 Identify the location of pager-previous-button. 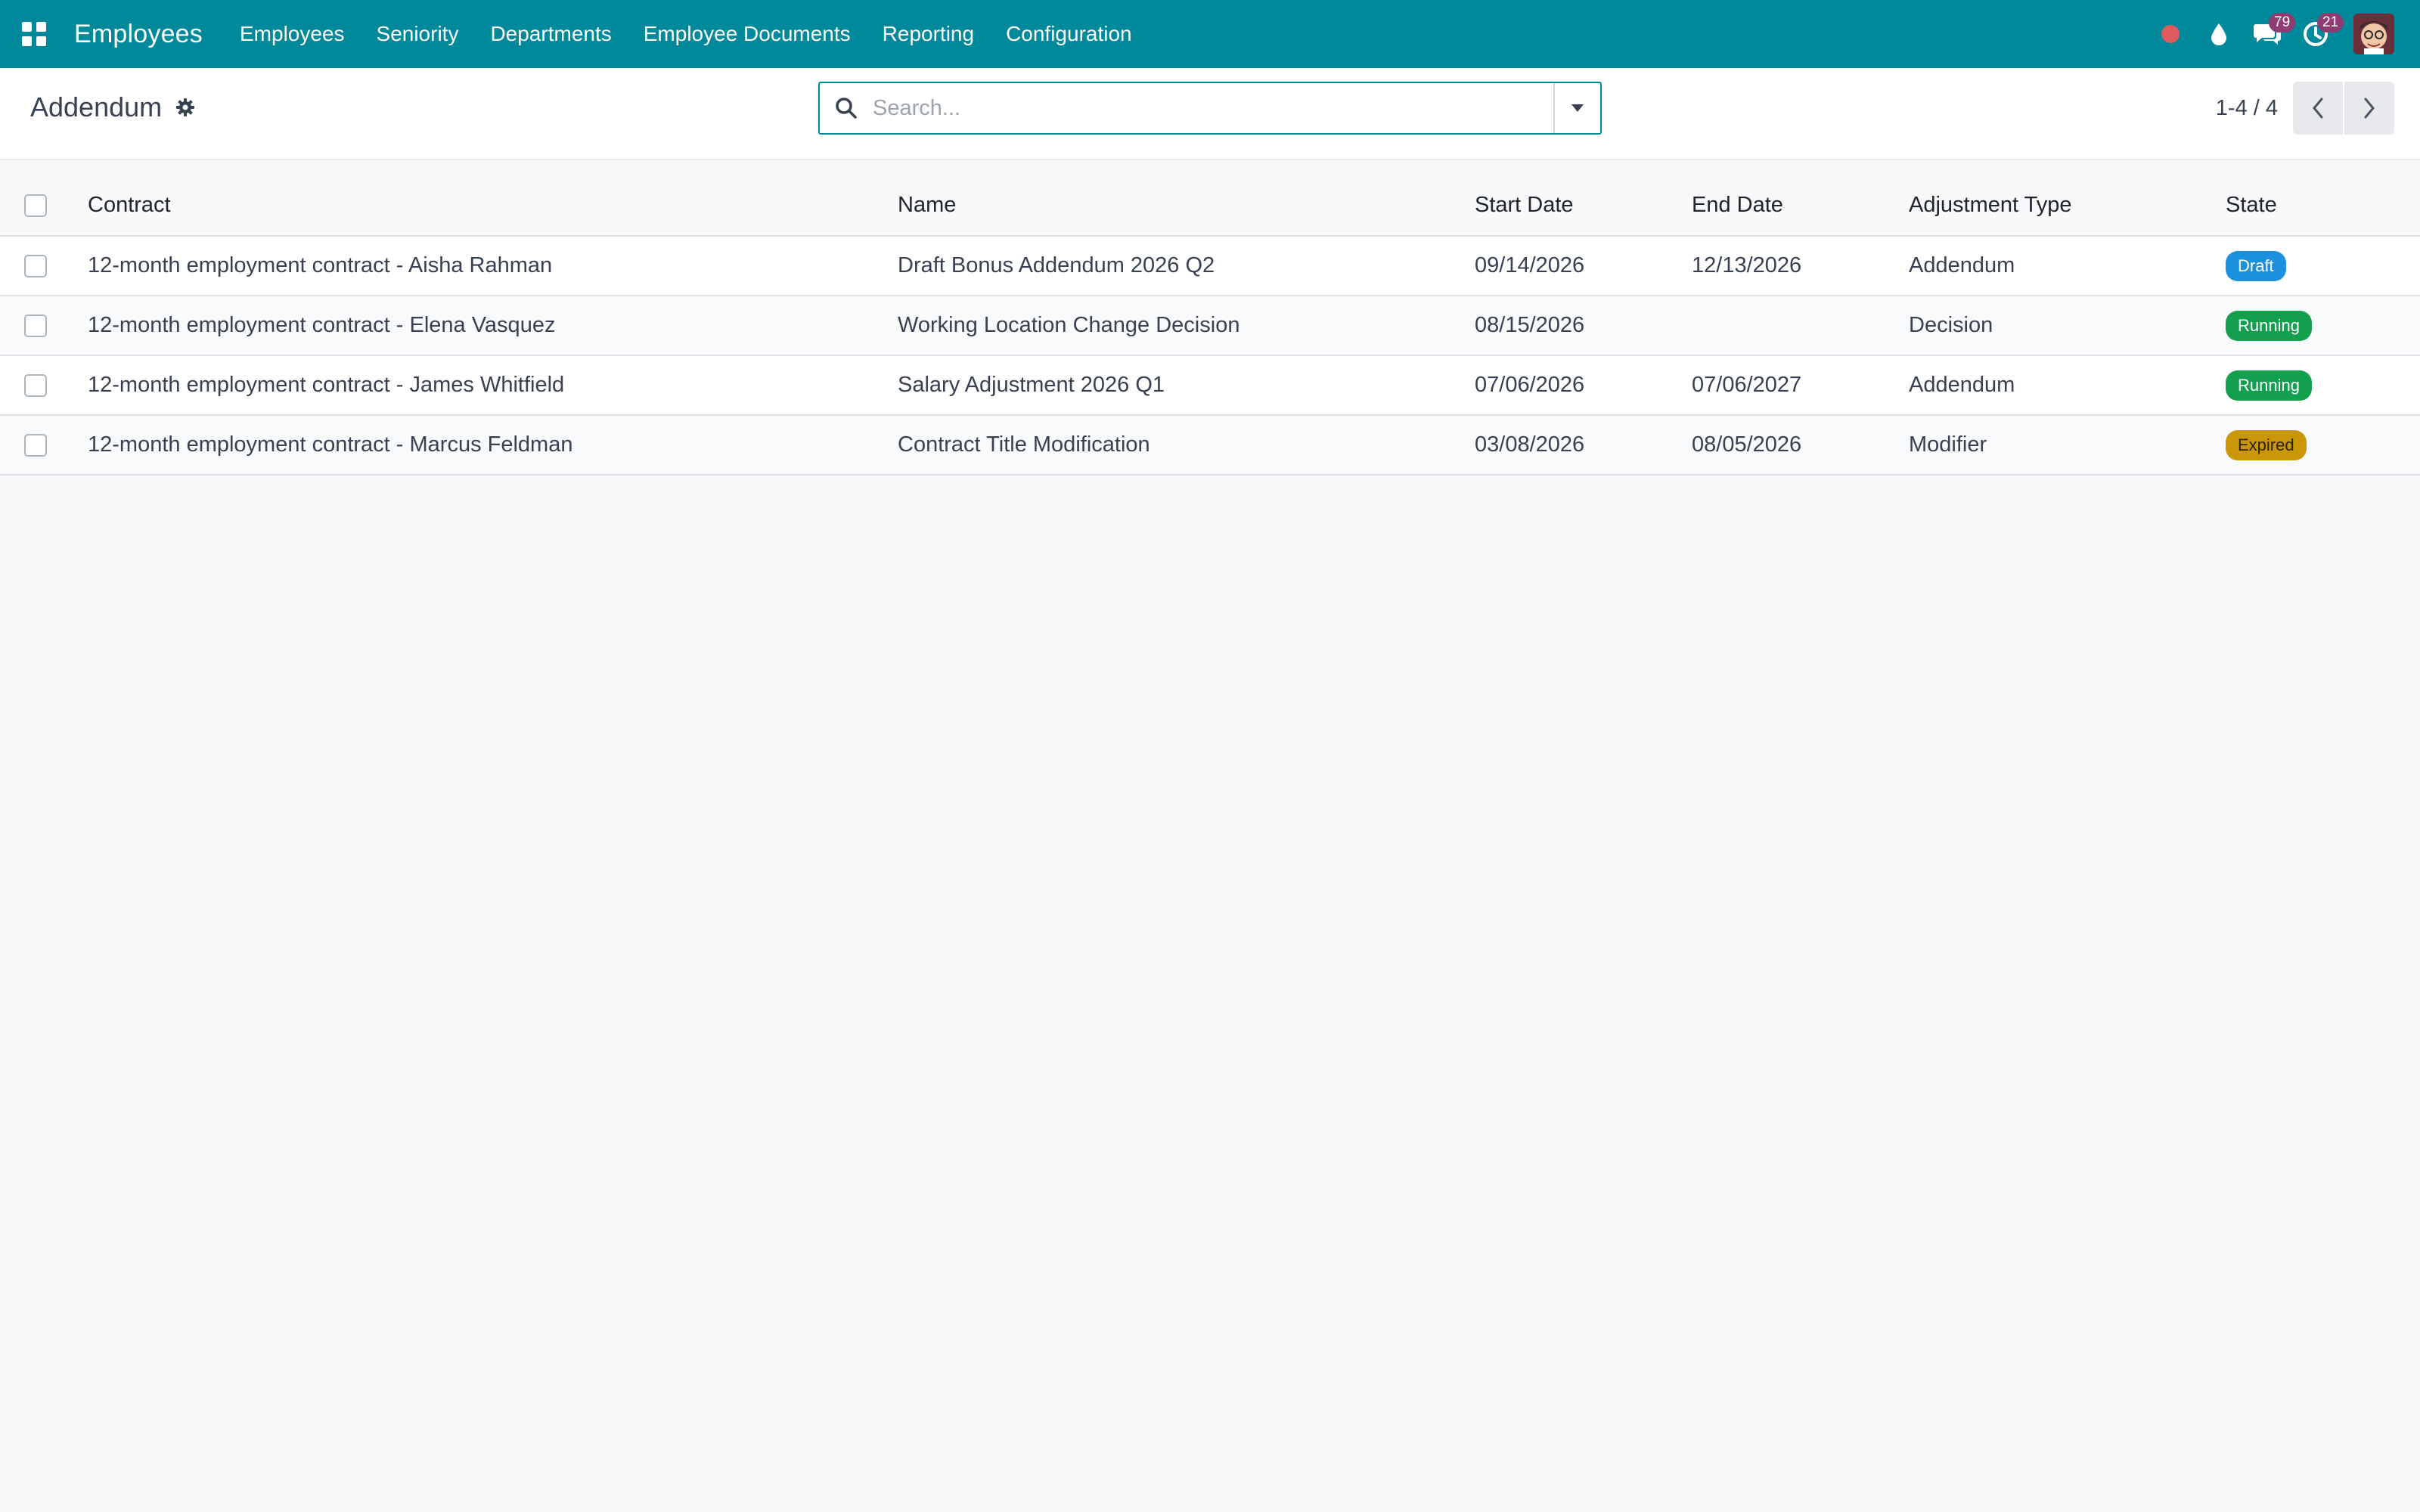
(2318, 109).